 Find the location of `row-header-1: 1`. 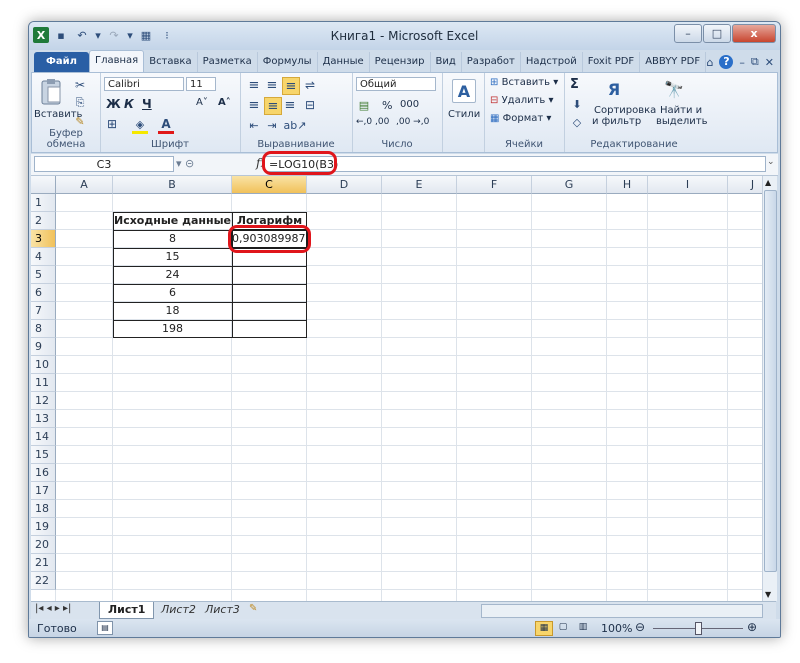

row-header-1: 1 is located at coordinates (43, 203).